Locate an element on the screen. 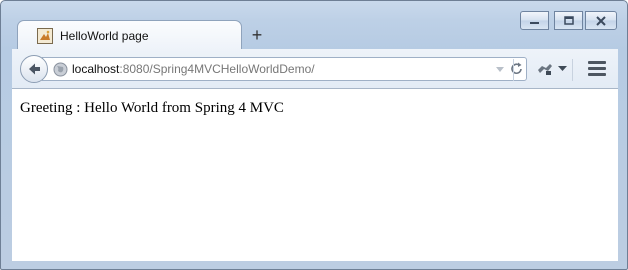 The height and width of the screenshot is (270, 628). tab-helloworld: HelloWorld page is located at coordinates (129, 35).